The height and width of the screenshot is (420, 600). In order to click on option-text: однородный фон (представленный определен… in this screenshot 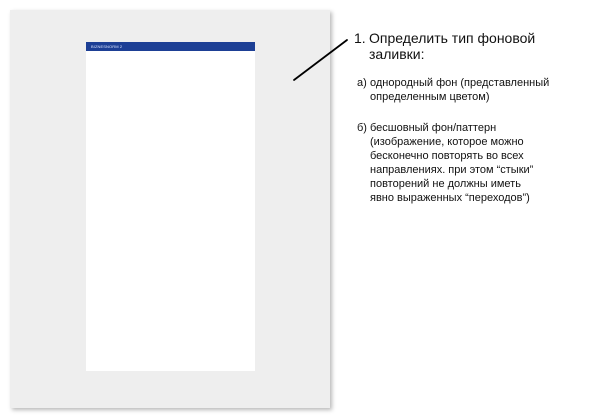, I will do `click(460, 90)`.